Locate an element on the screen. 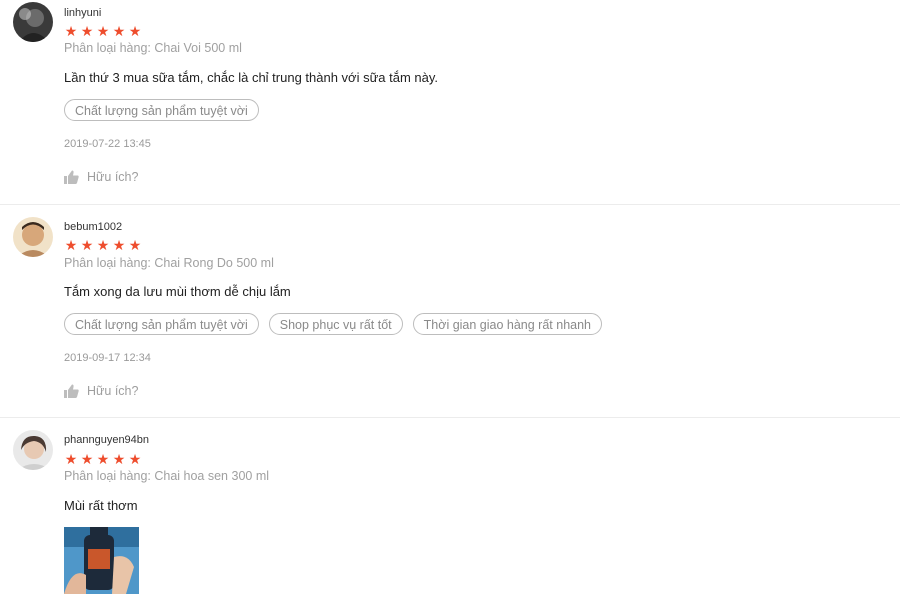  review-timestamp: 2019-07-22 13:45 is located at coordinates (107, 144).